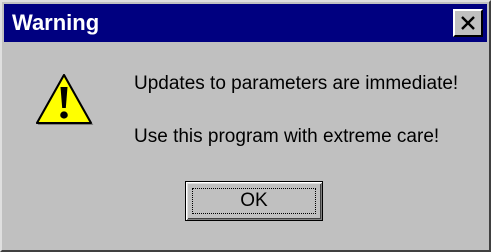 This screenshot has height=252, width=491. I want to click on close-icon, so click(468, 23).